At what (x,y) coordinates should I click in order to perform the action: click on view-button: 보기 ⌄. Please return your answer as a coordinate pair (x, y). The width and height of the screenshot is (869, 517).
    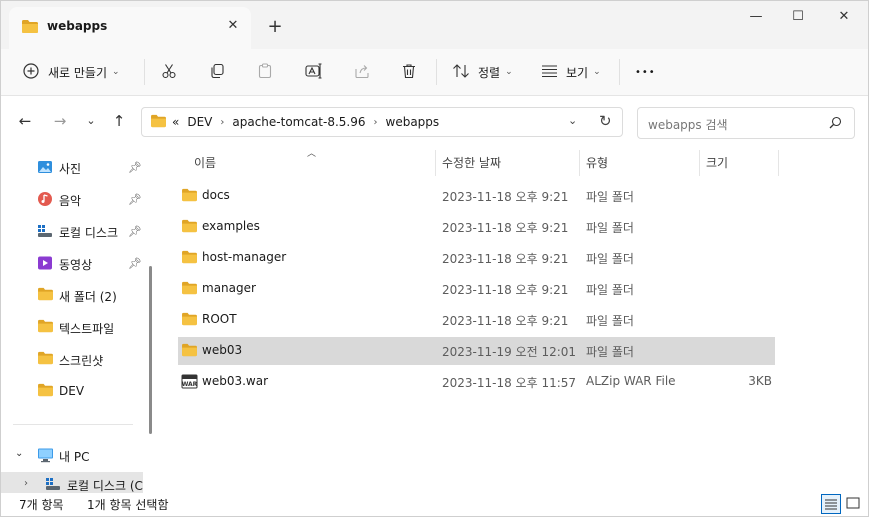
    Looking at the image, I should click on (571, 72).